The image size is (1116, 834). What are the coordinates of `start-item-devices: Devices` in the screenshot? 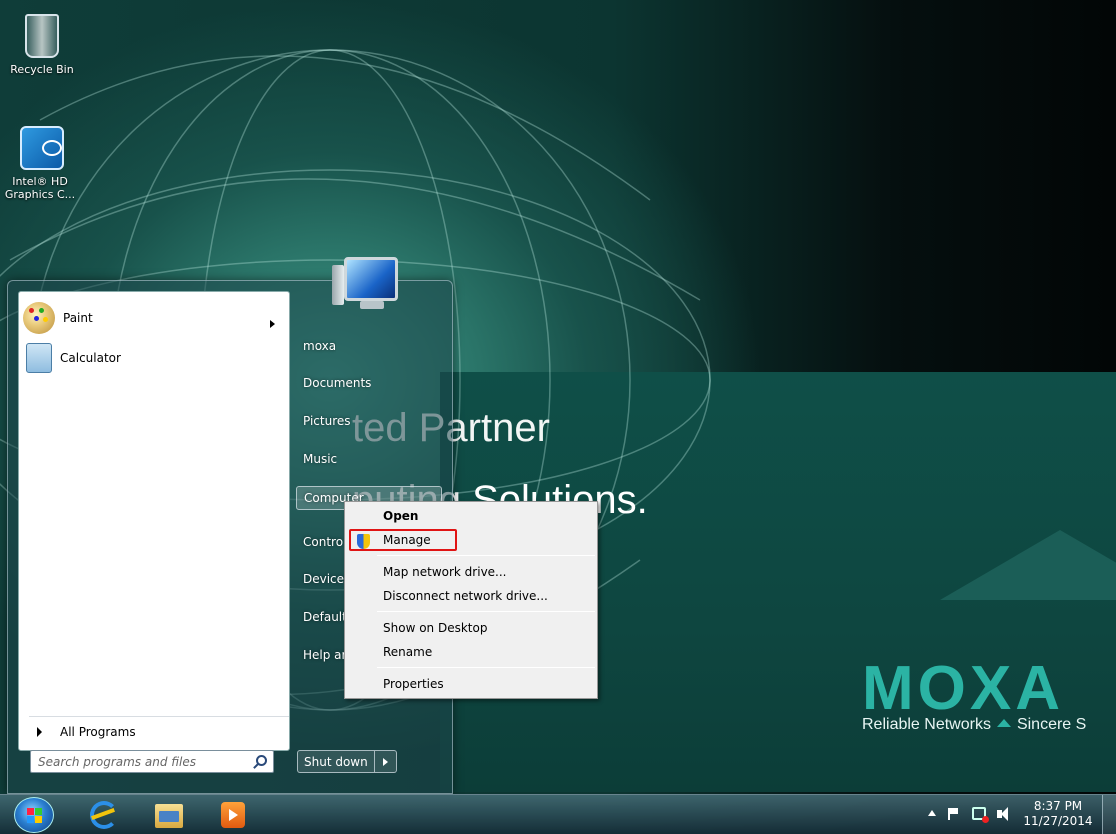 It's located at (320, 579).